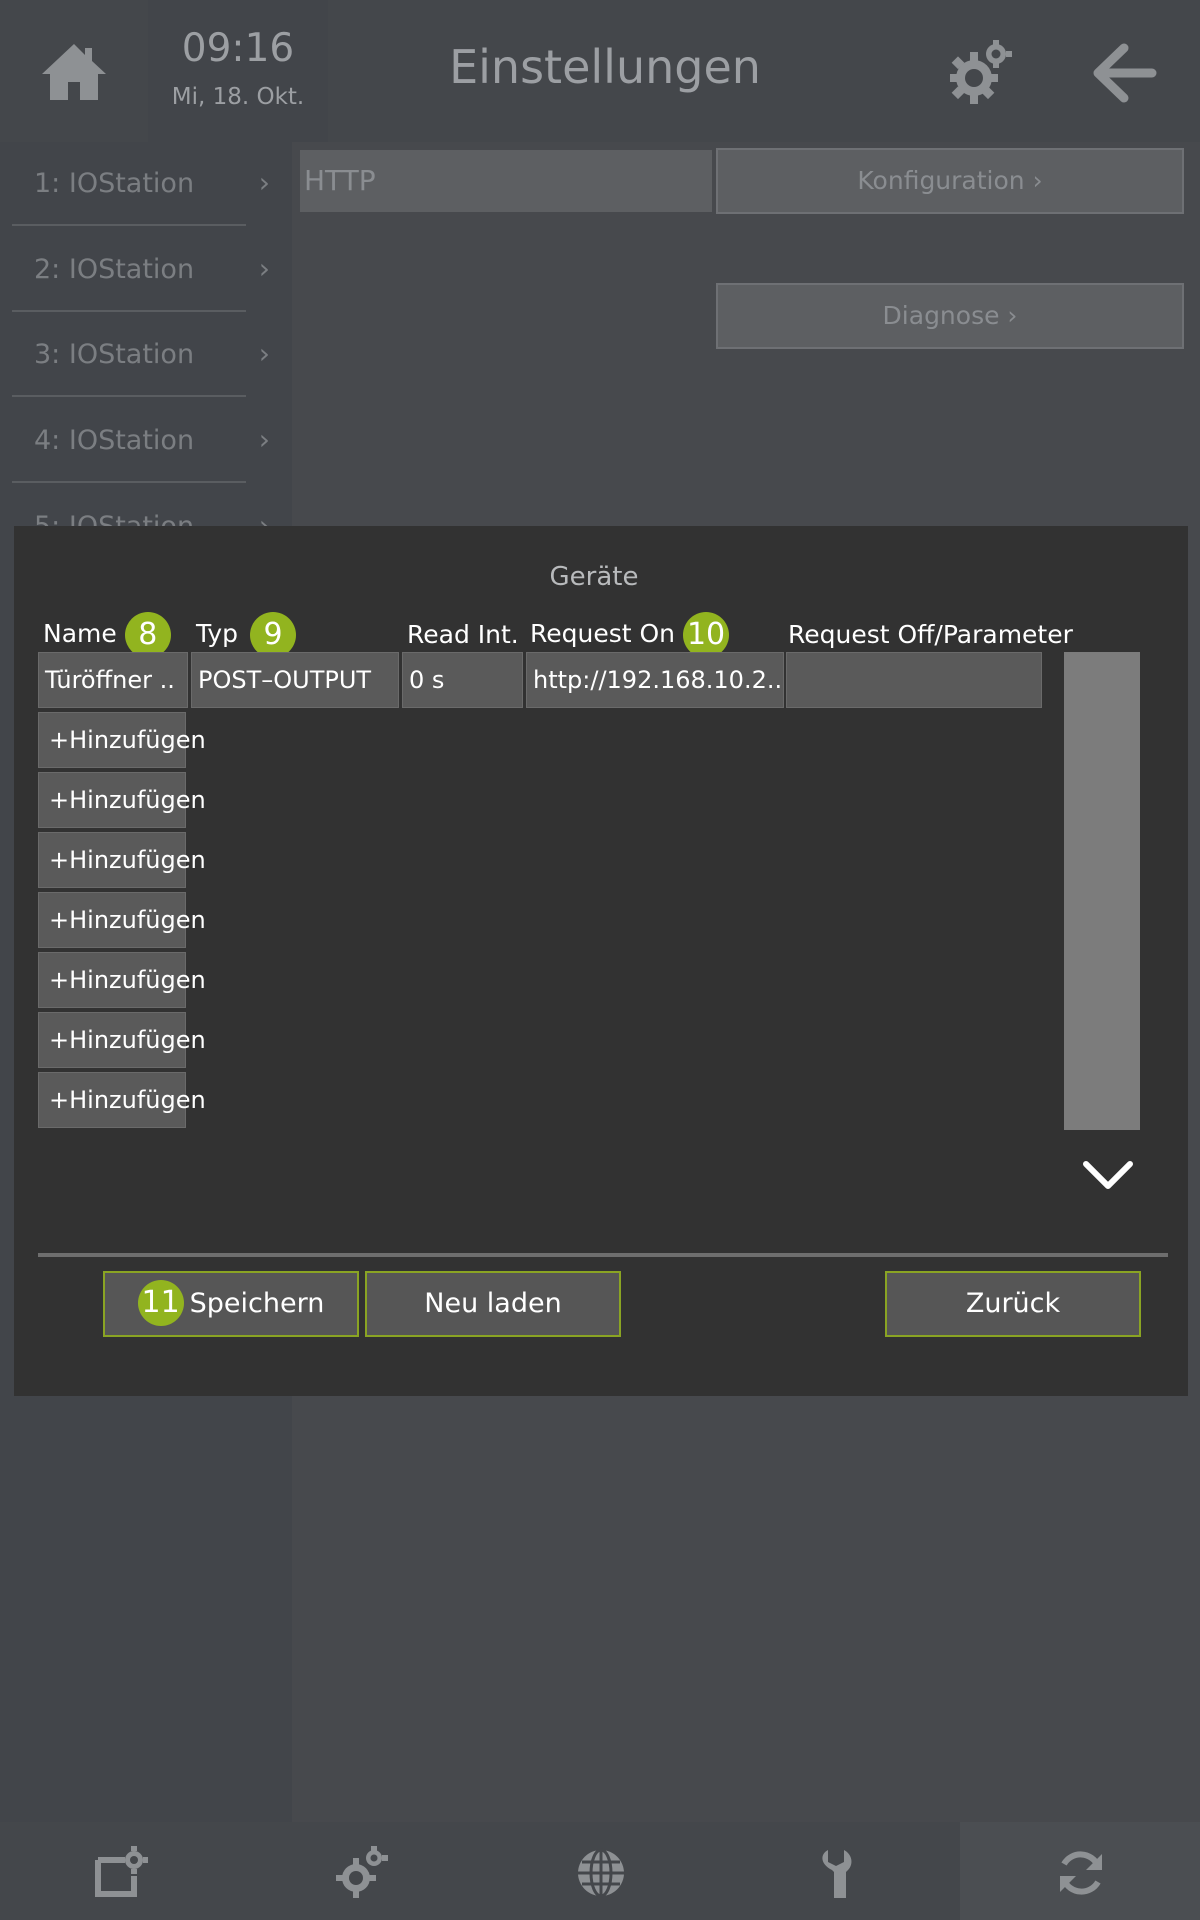 This screenshot has height=1920, width=1200. What do you see at coordinates (114, 440) in the screenshot?
I see `sidebar-item-label: 4: IOStation` at bounding box center [114, 440].